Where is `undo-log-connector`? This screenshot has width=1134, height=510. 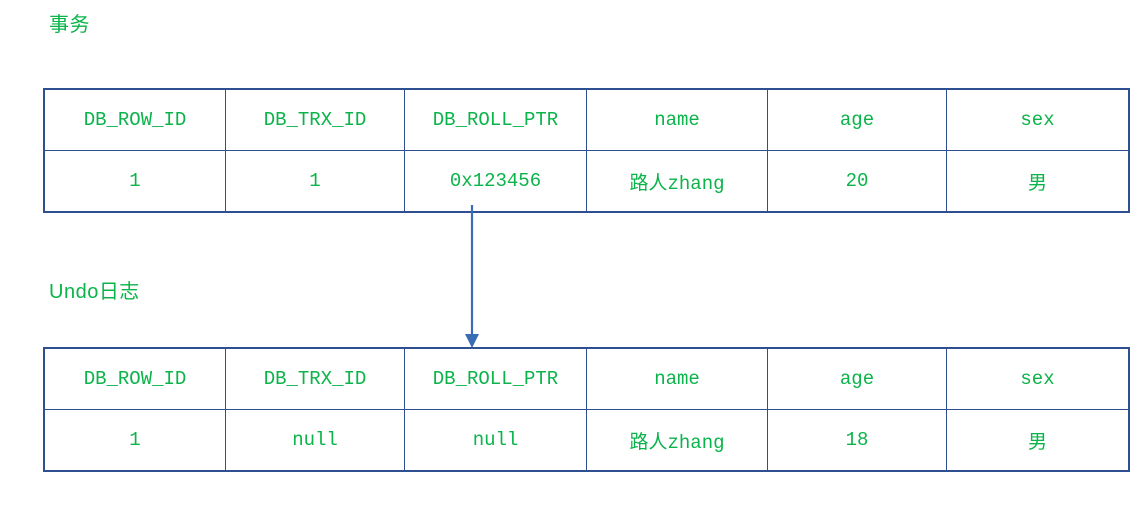
undo-log-connector is located at coordinates (475, 280).